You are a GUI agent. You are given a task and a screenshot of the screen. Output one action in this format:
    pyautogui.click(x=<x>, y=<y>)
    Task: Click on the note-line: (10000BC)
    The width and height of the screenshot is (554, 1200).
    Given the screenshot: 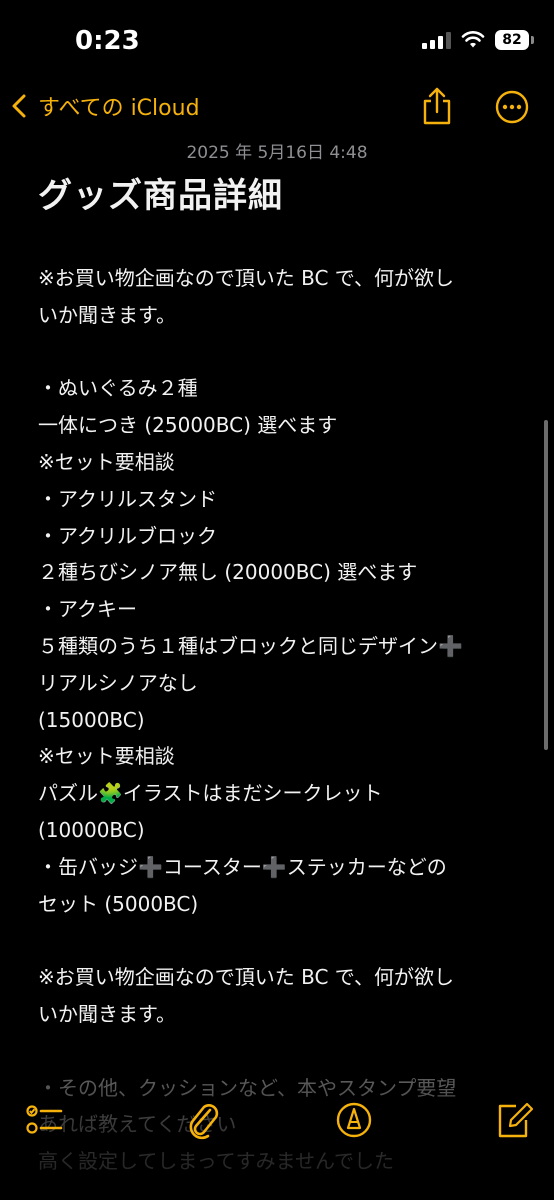 What is the action you would take?
    pyautogui.click(x=91, y=829)
    